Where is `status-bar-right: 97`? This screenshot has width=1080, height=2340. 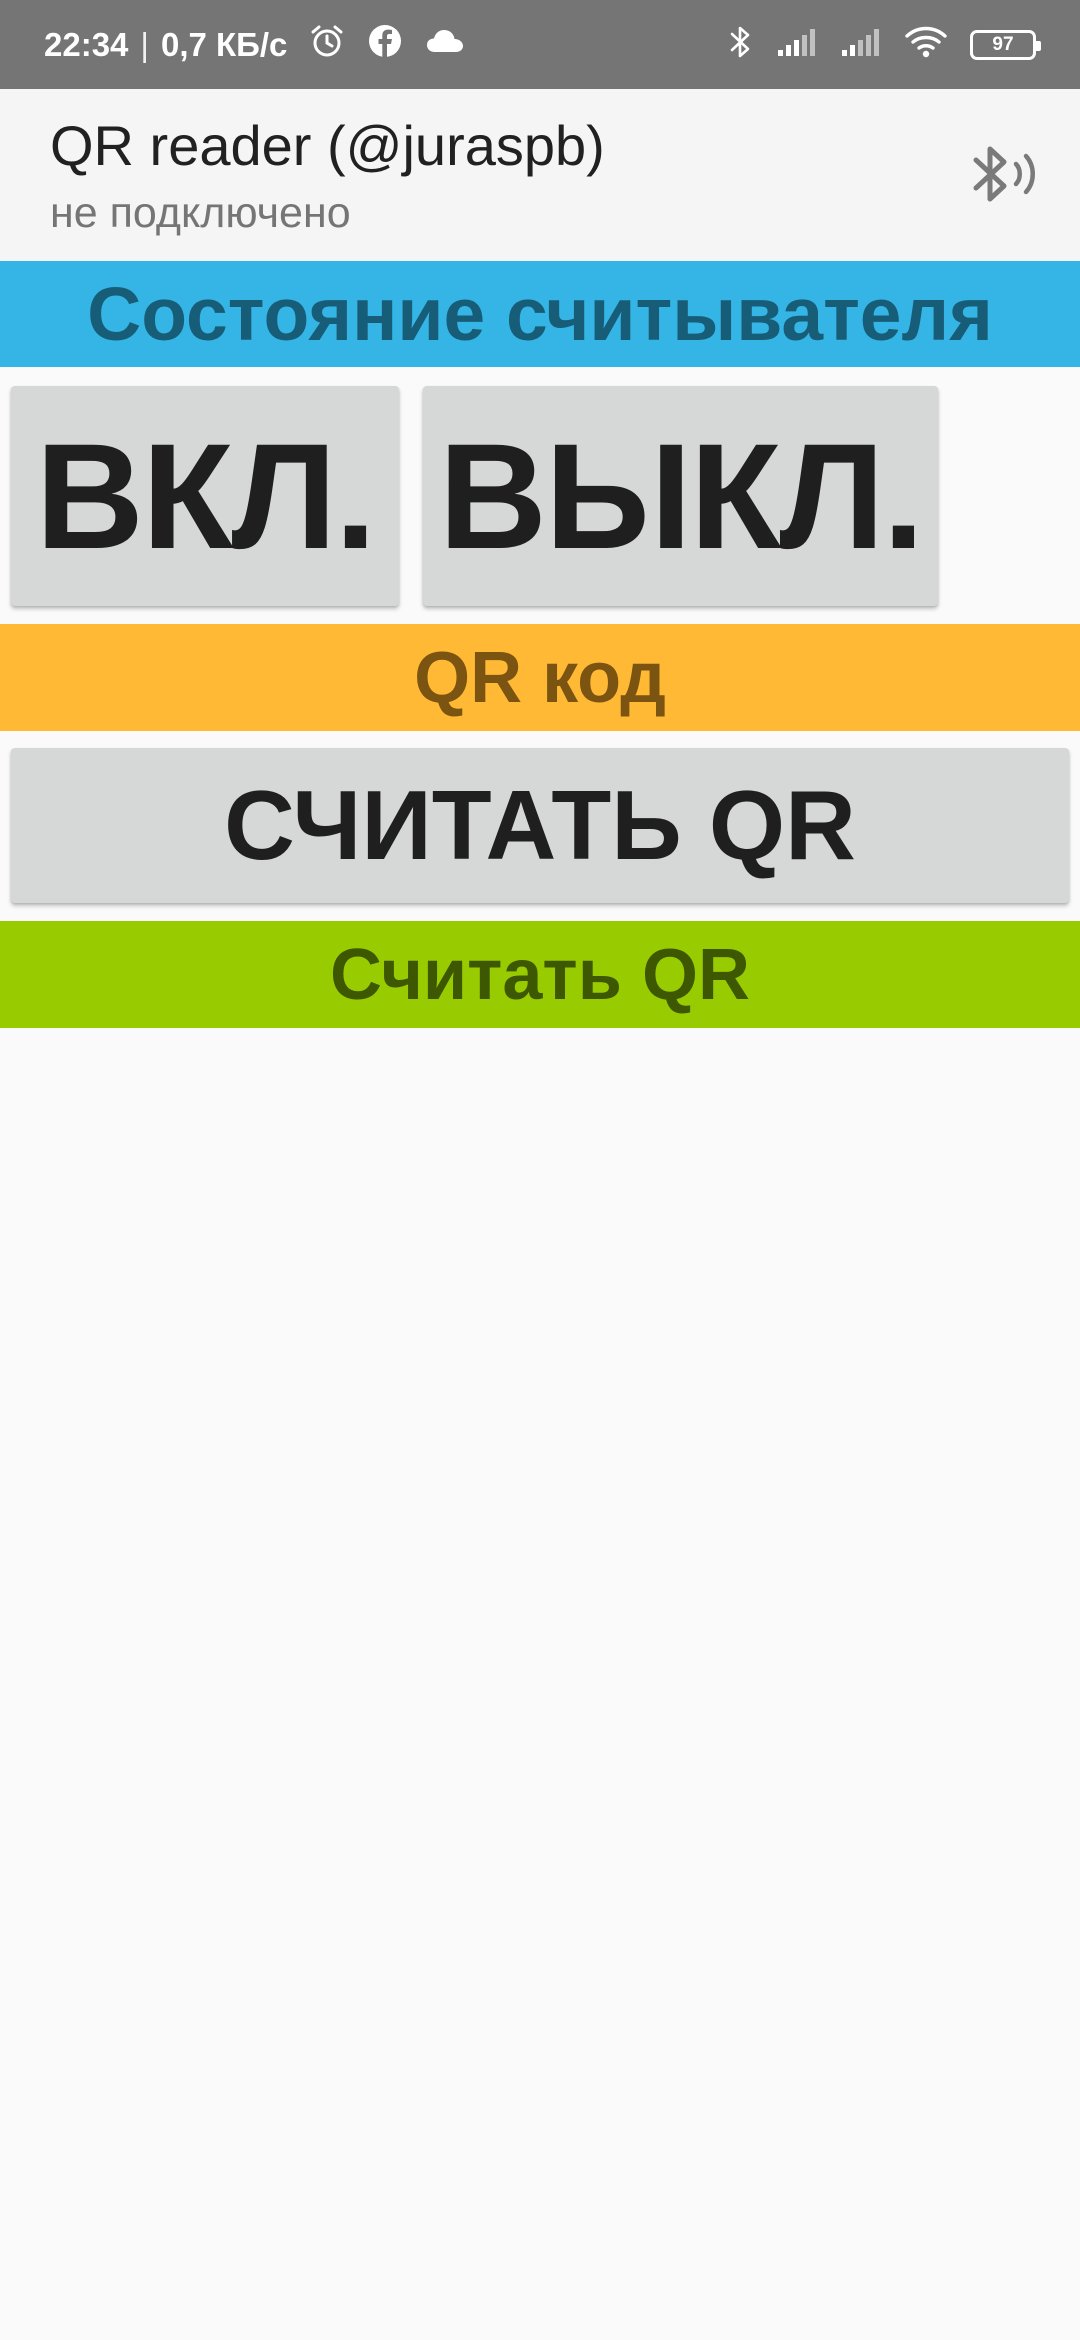 status-bar-right: 97 is located at coordinates (884, 44).